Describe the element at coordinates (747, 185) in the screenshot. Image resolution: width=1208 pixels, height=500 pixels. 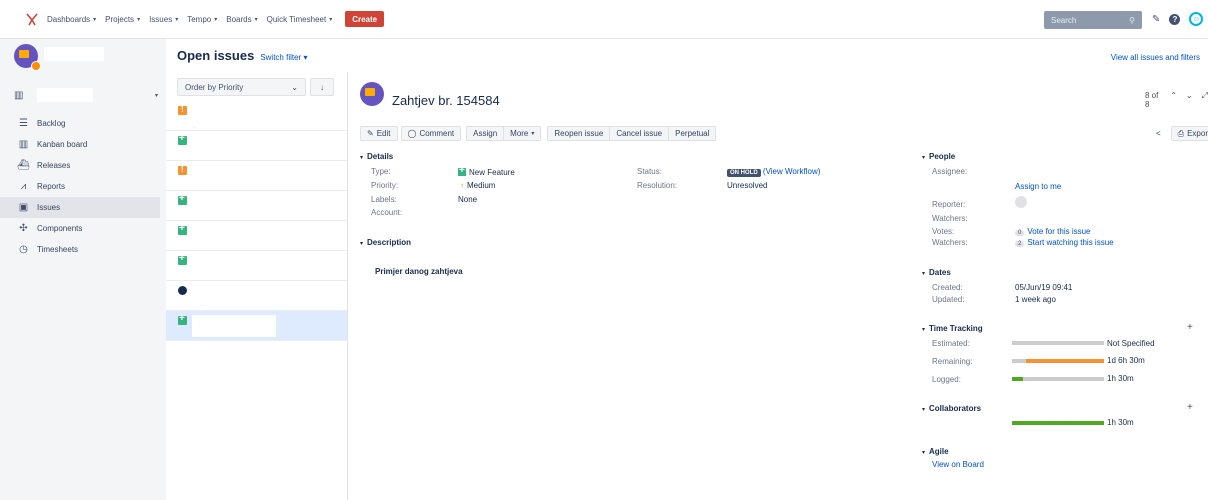
I see `resolution-value: Unresolved` at that location.